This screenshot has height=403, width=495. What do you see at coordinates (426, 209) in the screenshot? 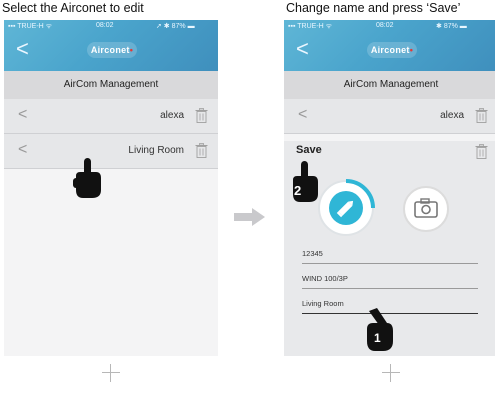
I see `camera-button` at bounding box center [426, 209].